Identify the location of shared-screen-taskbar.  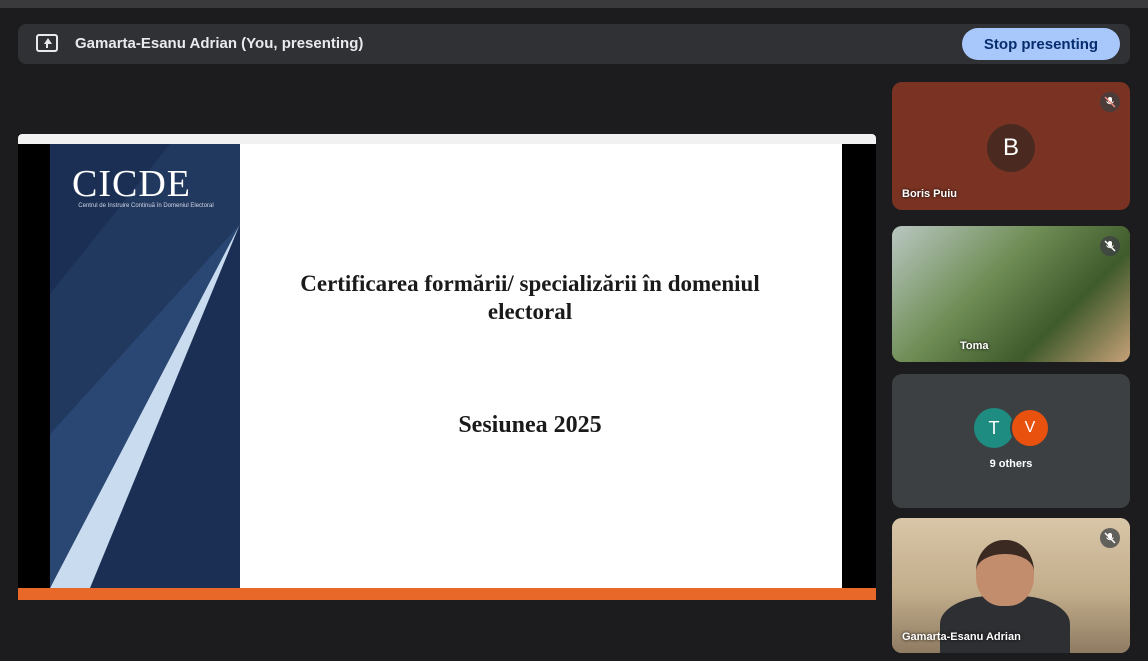
(447, 594).